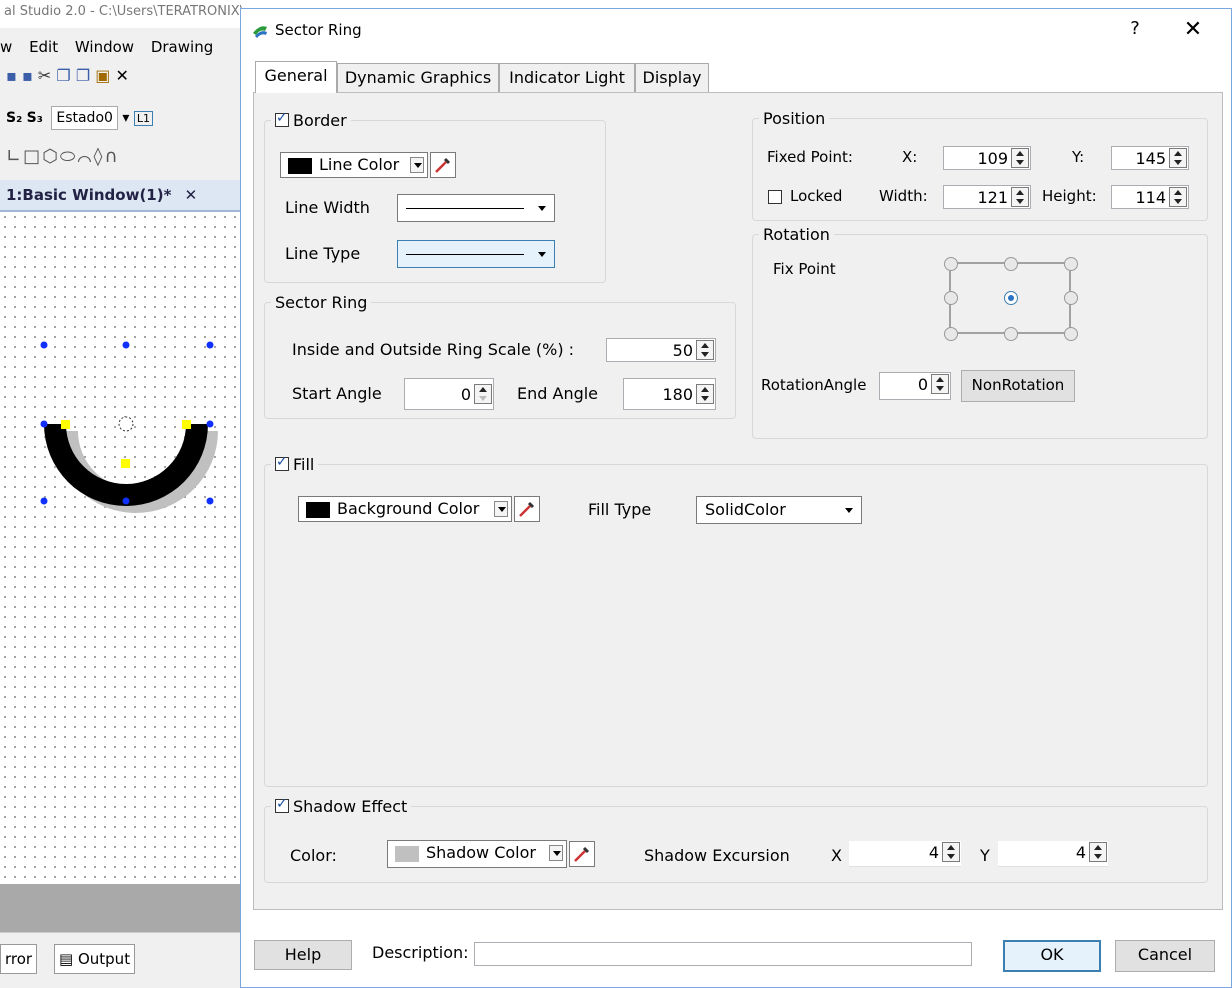 The image size is (1232, 988). Describe the element at coordinates (915, 386) in the screenshot. I see `rotation-angle-spinner: 0` at that location.